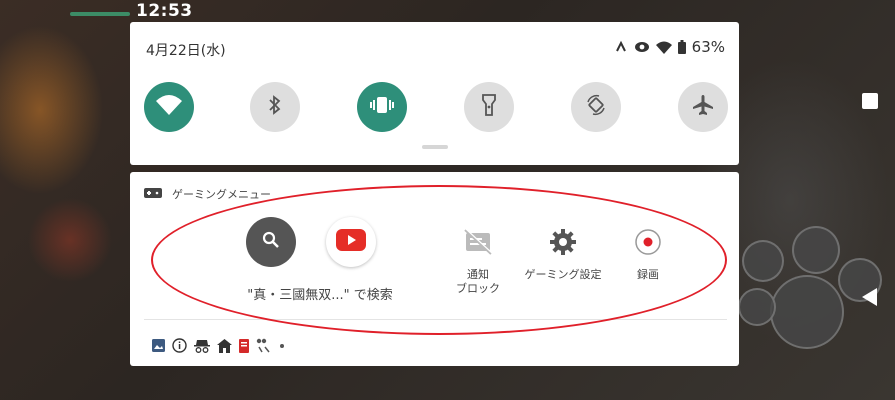  Describe the element at coordinates (563, 274) in the screenshot. I see `gaming-settings-label: ゲーミング設定` at that location.